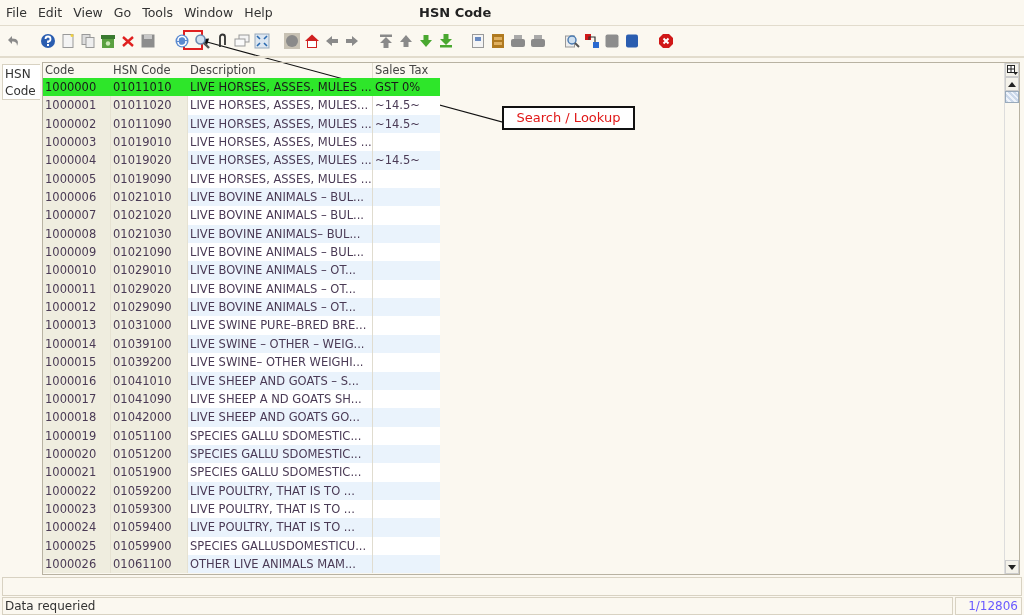 This screenshot has height=615, width=1024. I want to click on zoom-document-icon, so click(572, 41).